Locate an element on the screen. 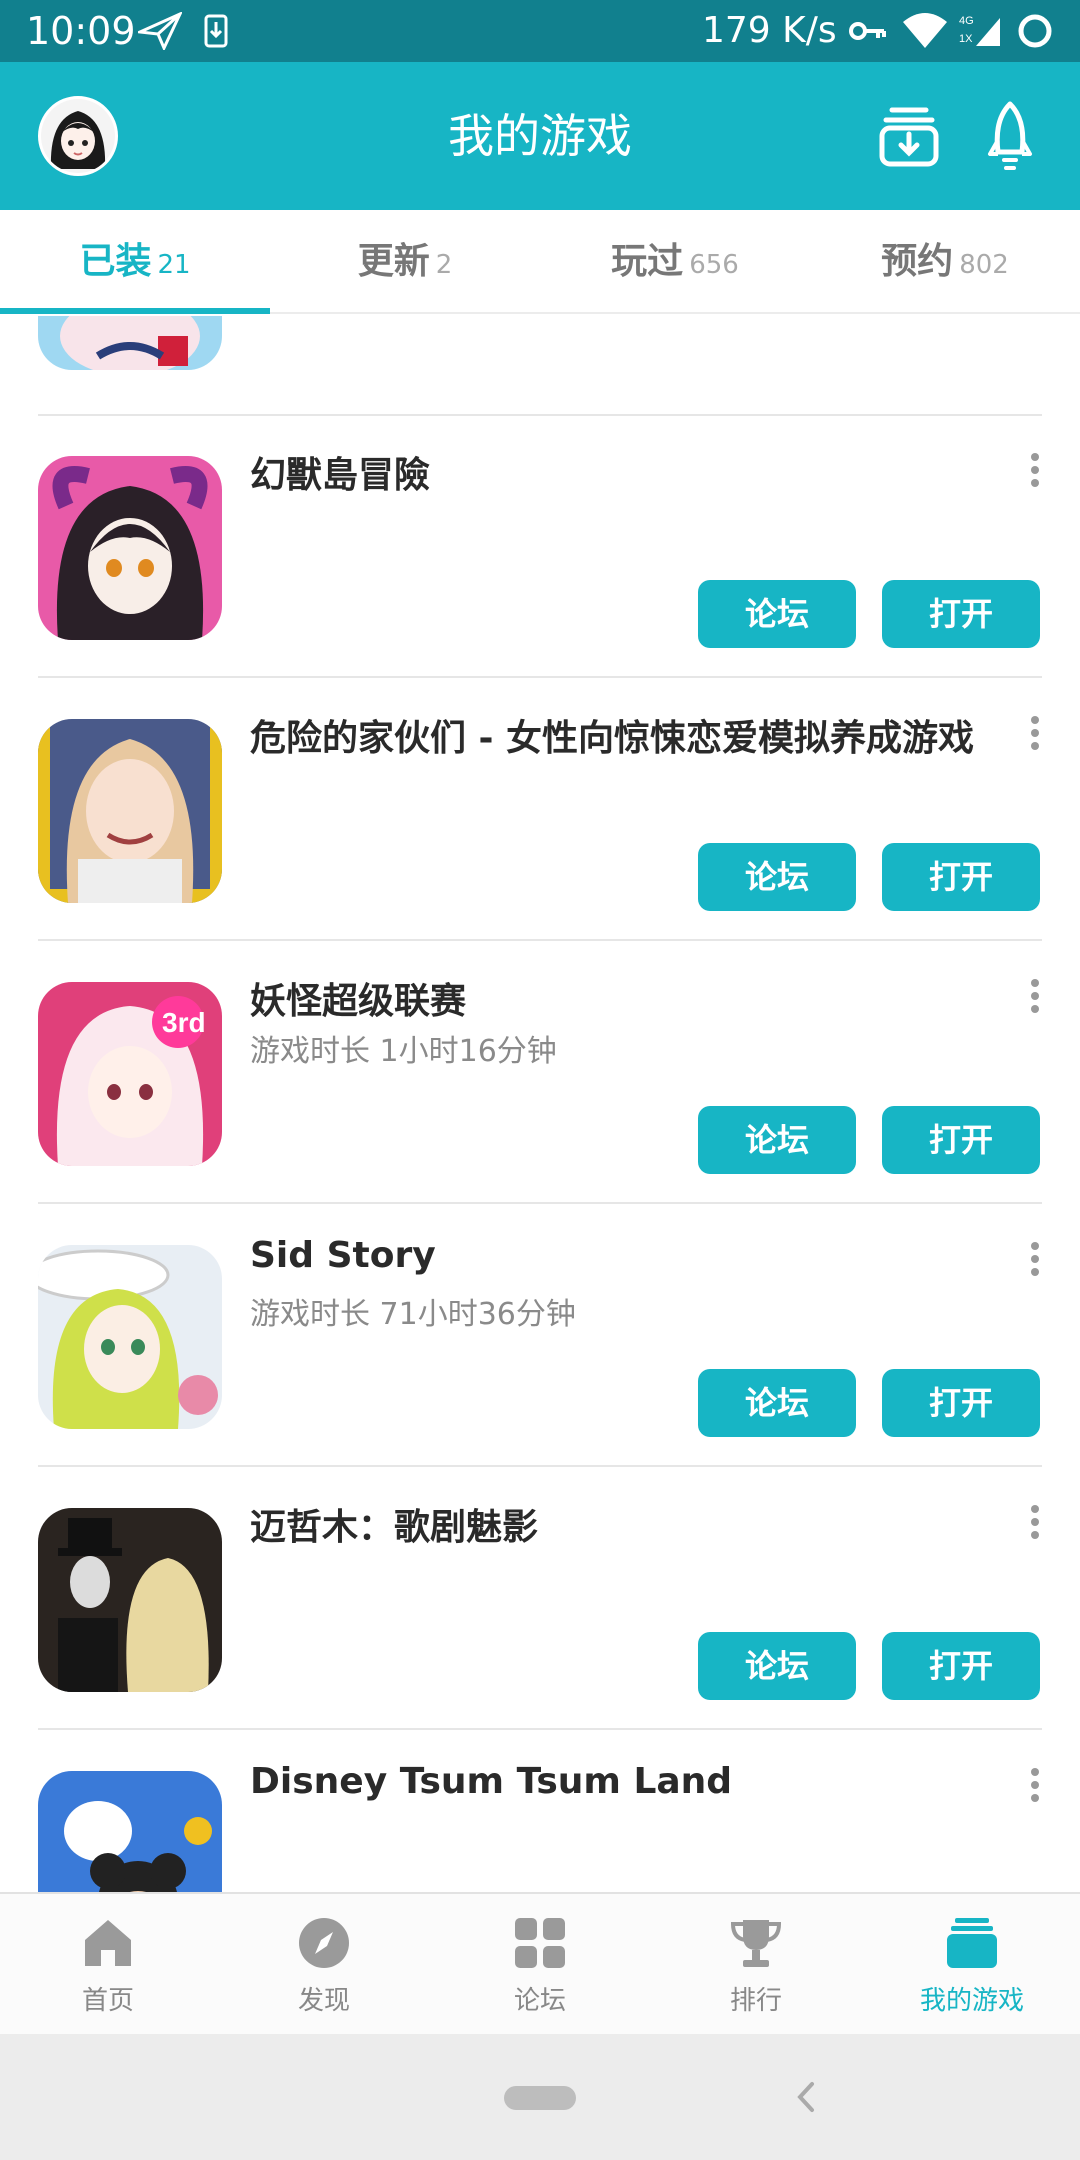 The width and height of the screenshot is (1080, 2160). stack-icon is located at coordinates (972, 1943).